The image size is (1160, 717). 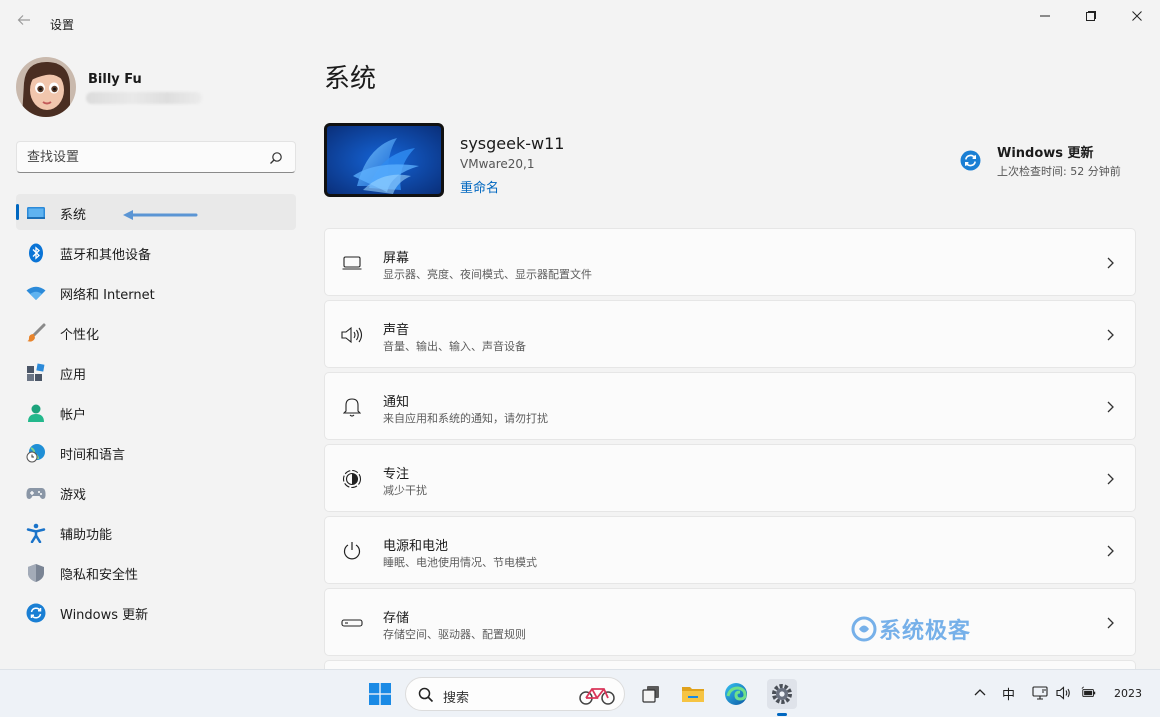 What do you see at coordinates (651, 694) in the screenshot?
I see `task-view-icon` at bounding box center [651, 694].